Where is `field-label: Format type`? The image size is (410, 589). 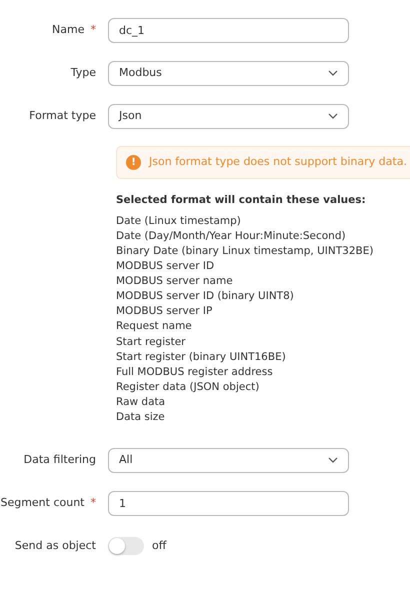 field-label: Format type is located at coordinates (62, 116).